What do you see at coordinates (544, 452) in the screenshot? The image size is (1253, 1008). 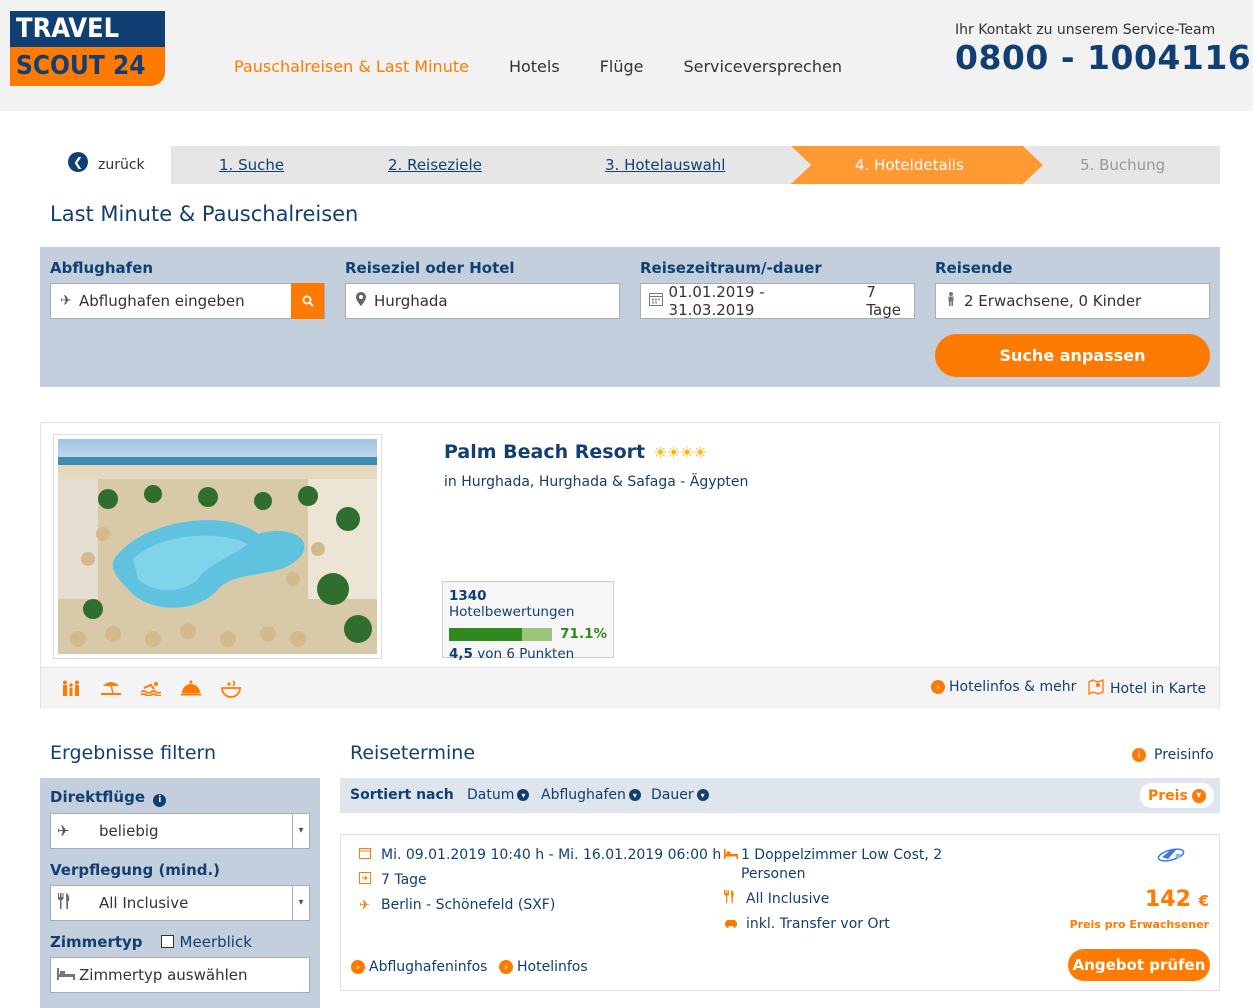 I see `hotel-name: Palm Beach Resort` at bounding box center [544, 452].